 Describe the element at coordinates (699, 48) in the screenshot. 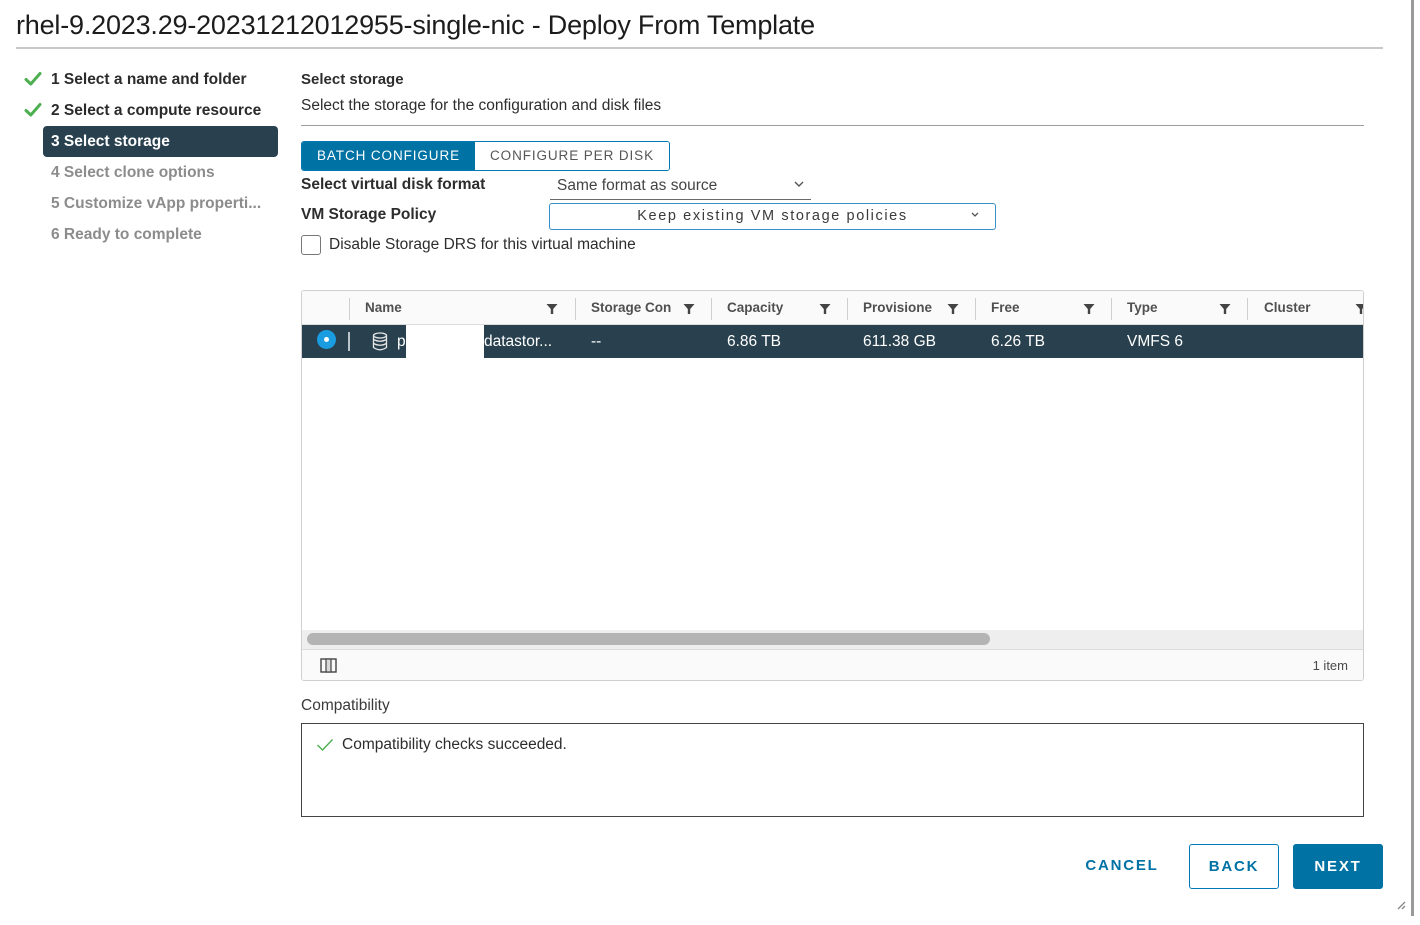

I see `title-divider` at that location.